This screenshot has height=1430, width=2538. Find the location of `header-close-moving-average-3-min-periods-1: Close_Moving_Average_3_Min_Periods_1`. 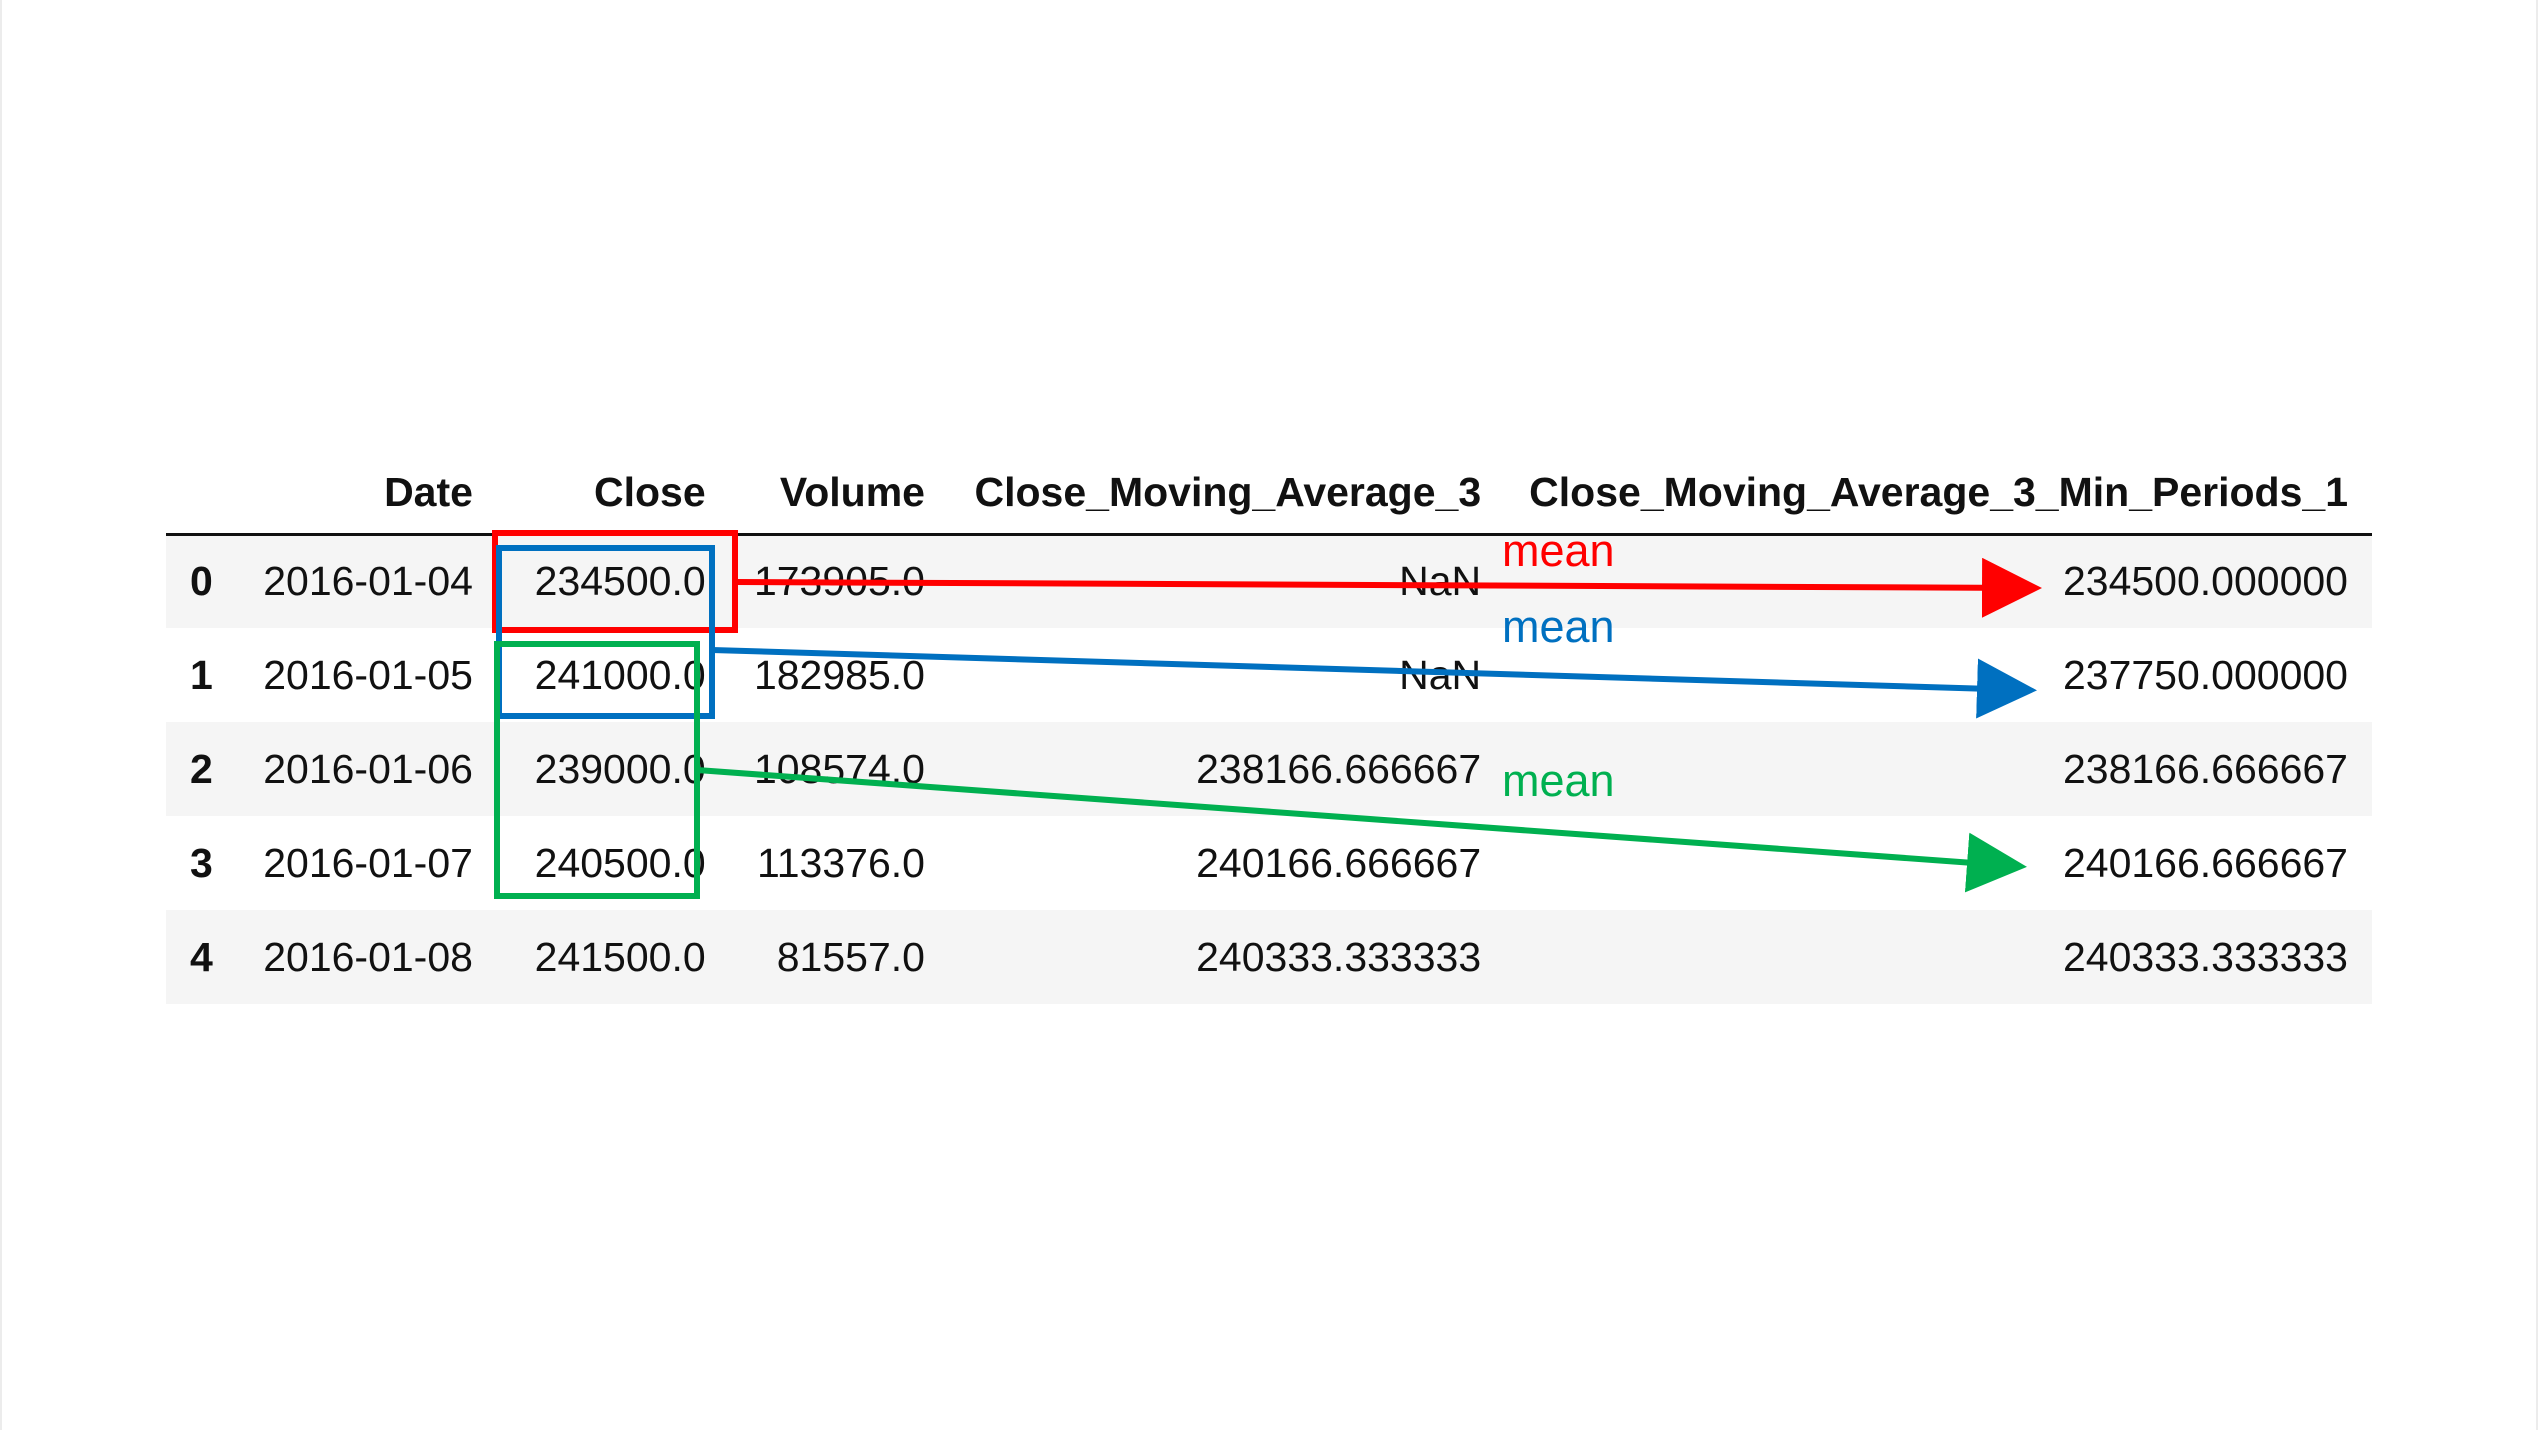

header-close-moving-average-3-min-periods-1: Close_Moving_Average_3_Min_Periods_1 is located at coordinates (1938, 494).